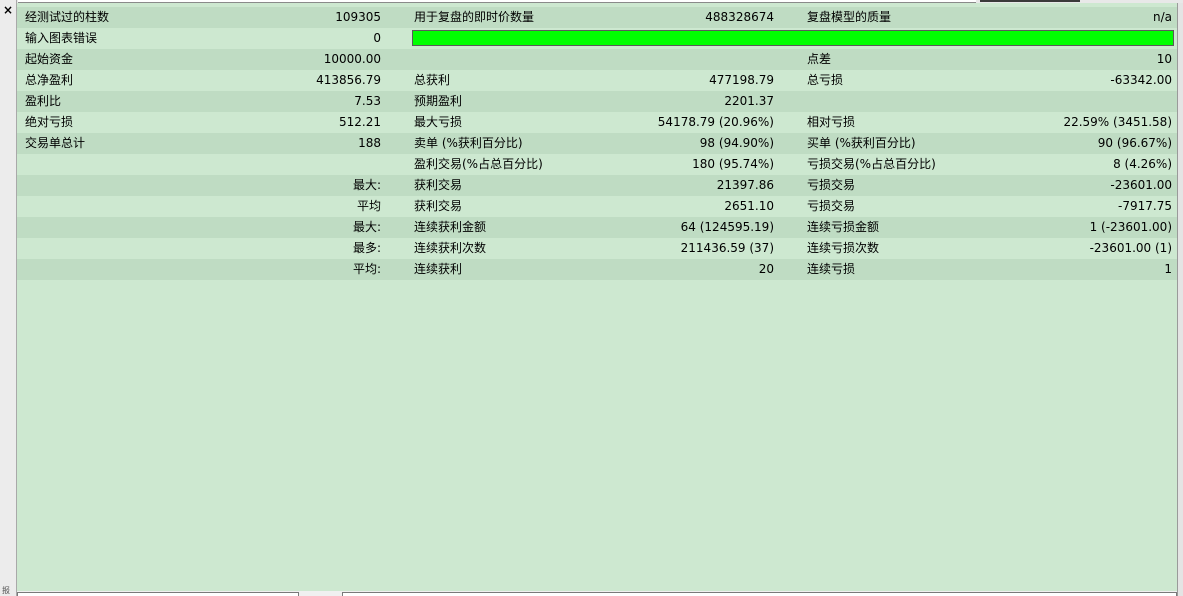  I want to click on label-total-trades: 交易单总计, so click(55, 143).